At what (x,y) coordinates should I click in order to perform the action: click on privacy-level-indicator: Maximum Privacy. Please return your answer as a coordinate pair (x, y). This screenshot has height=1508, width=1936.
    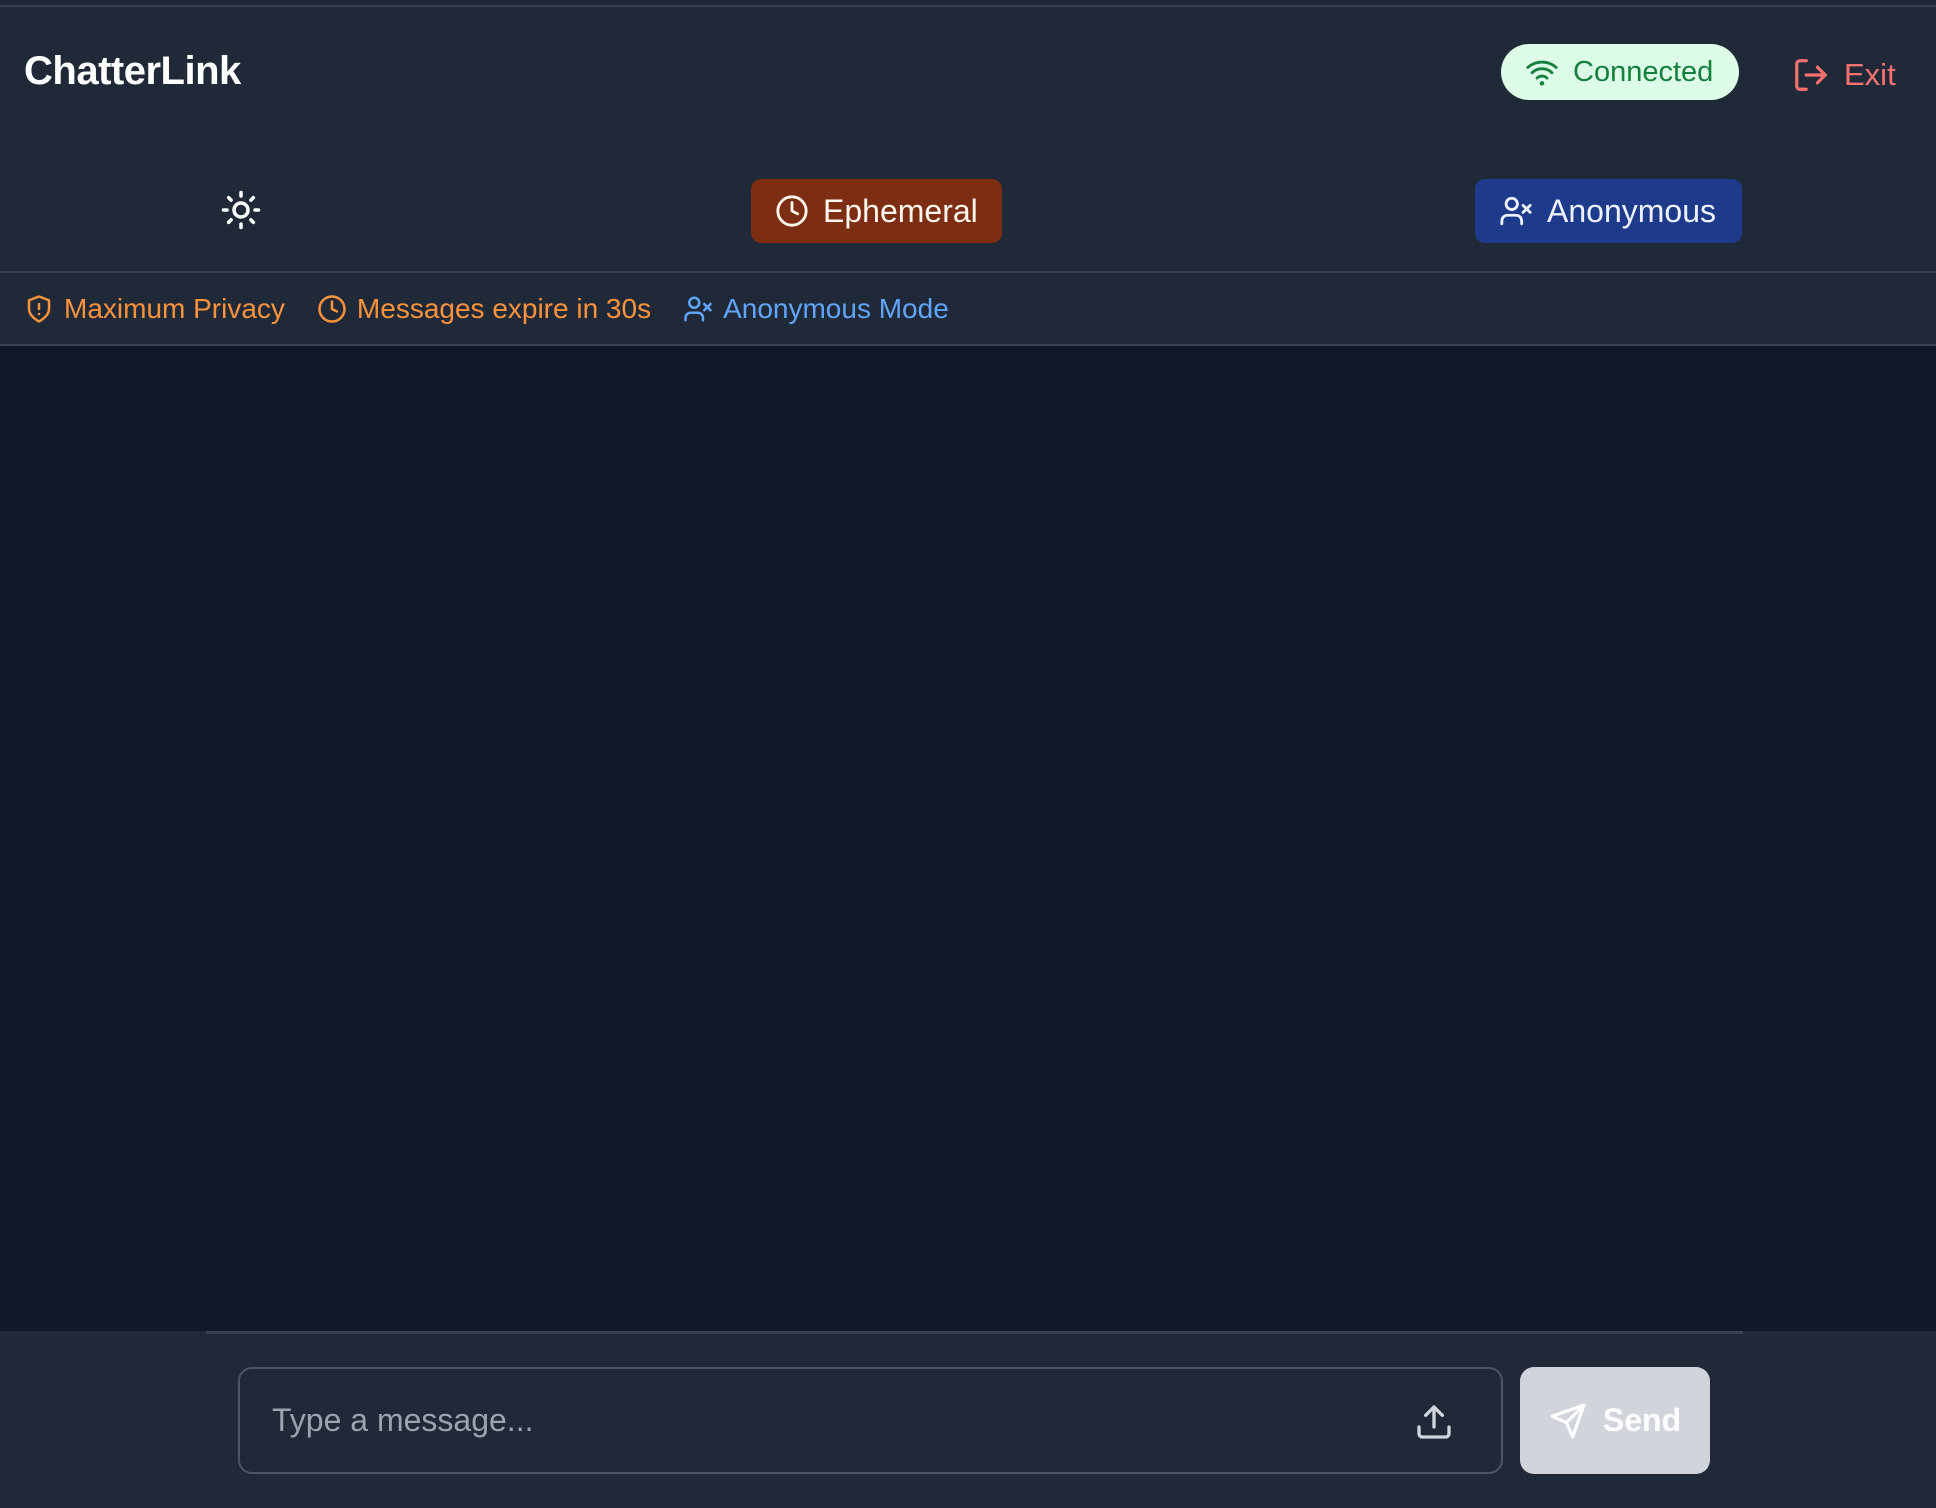
    Looking at the image, I should click on (154, 309).